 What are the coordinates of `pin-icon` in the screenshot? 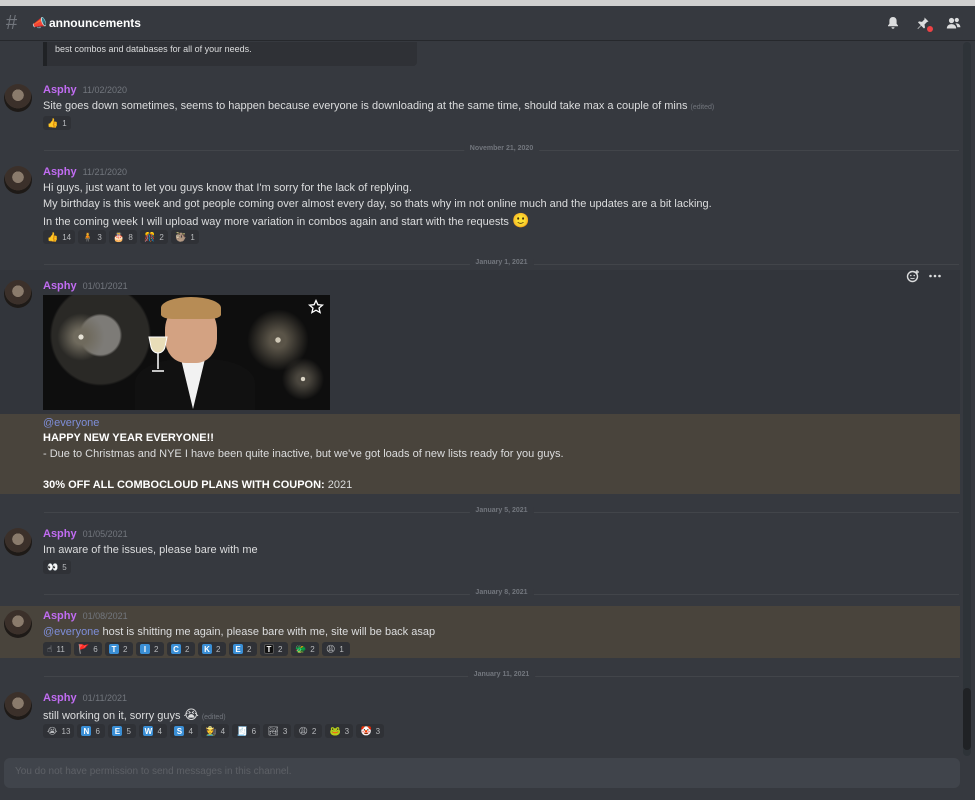 It's located at (924, 23).